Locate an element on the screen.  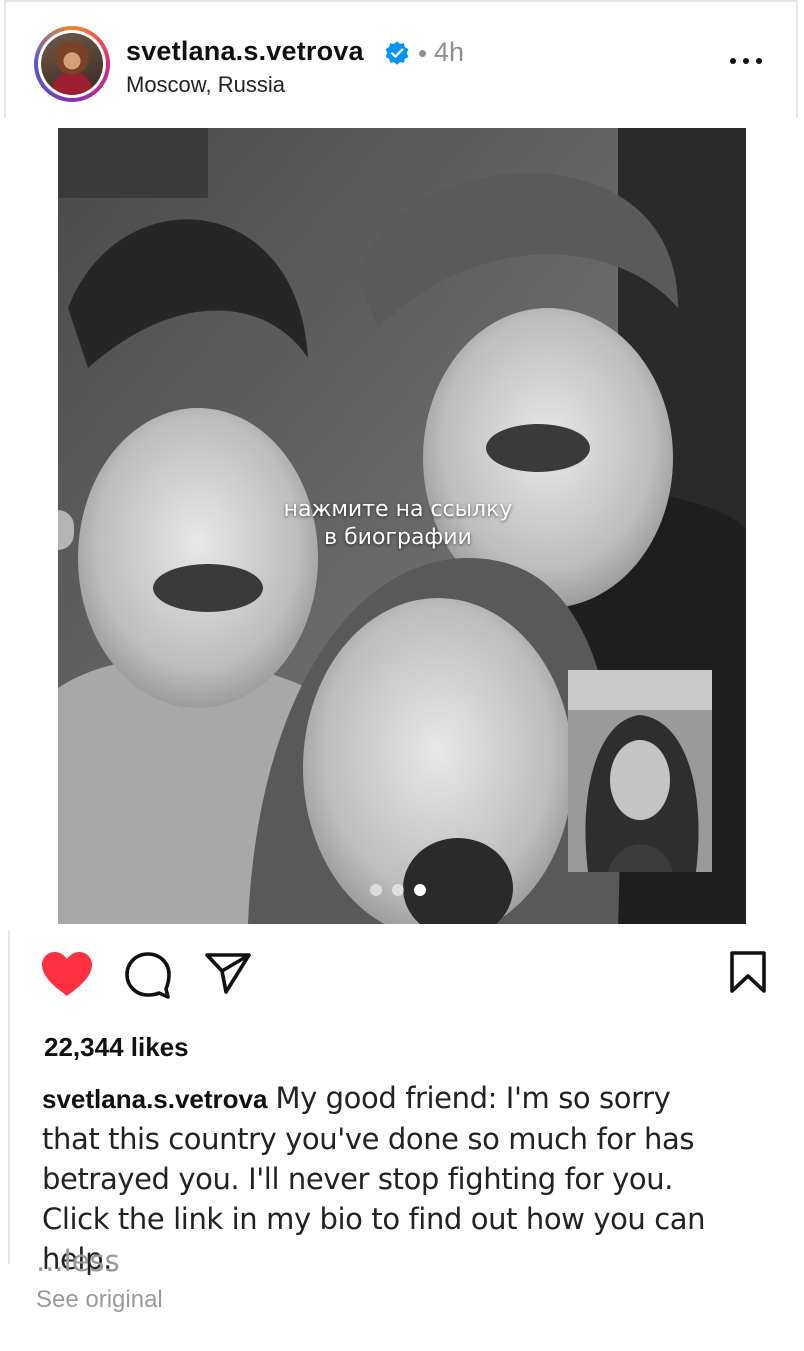
media-overlay-text: нажмите на ссылку в биографии is located at coordinates (398, 524).